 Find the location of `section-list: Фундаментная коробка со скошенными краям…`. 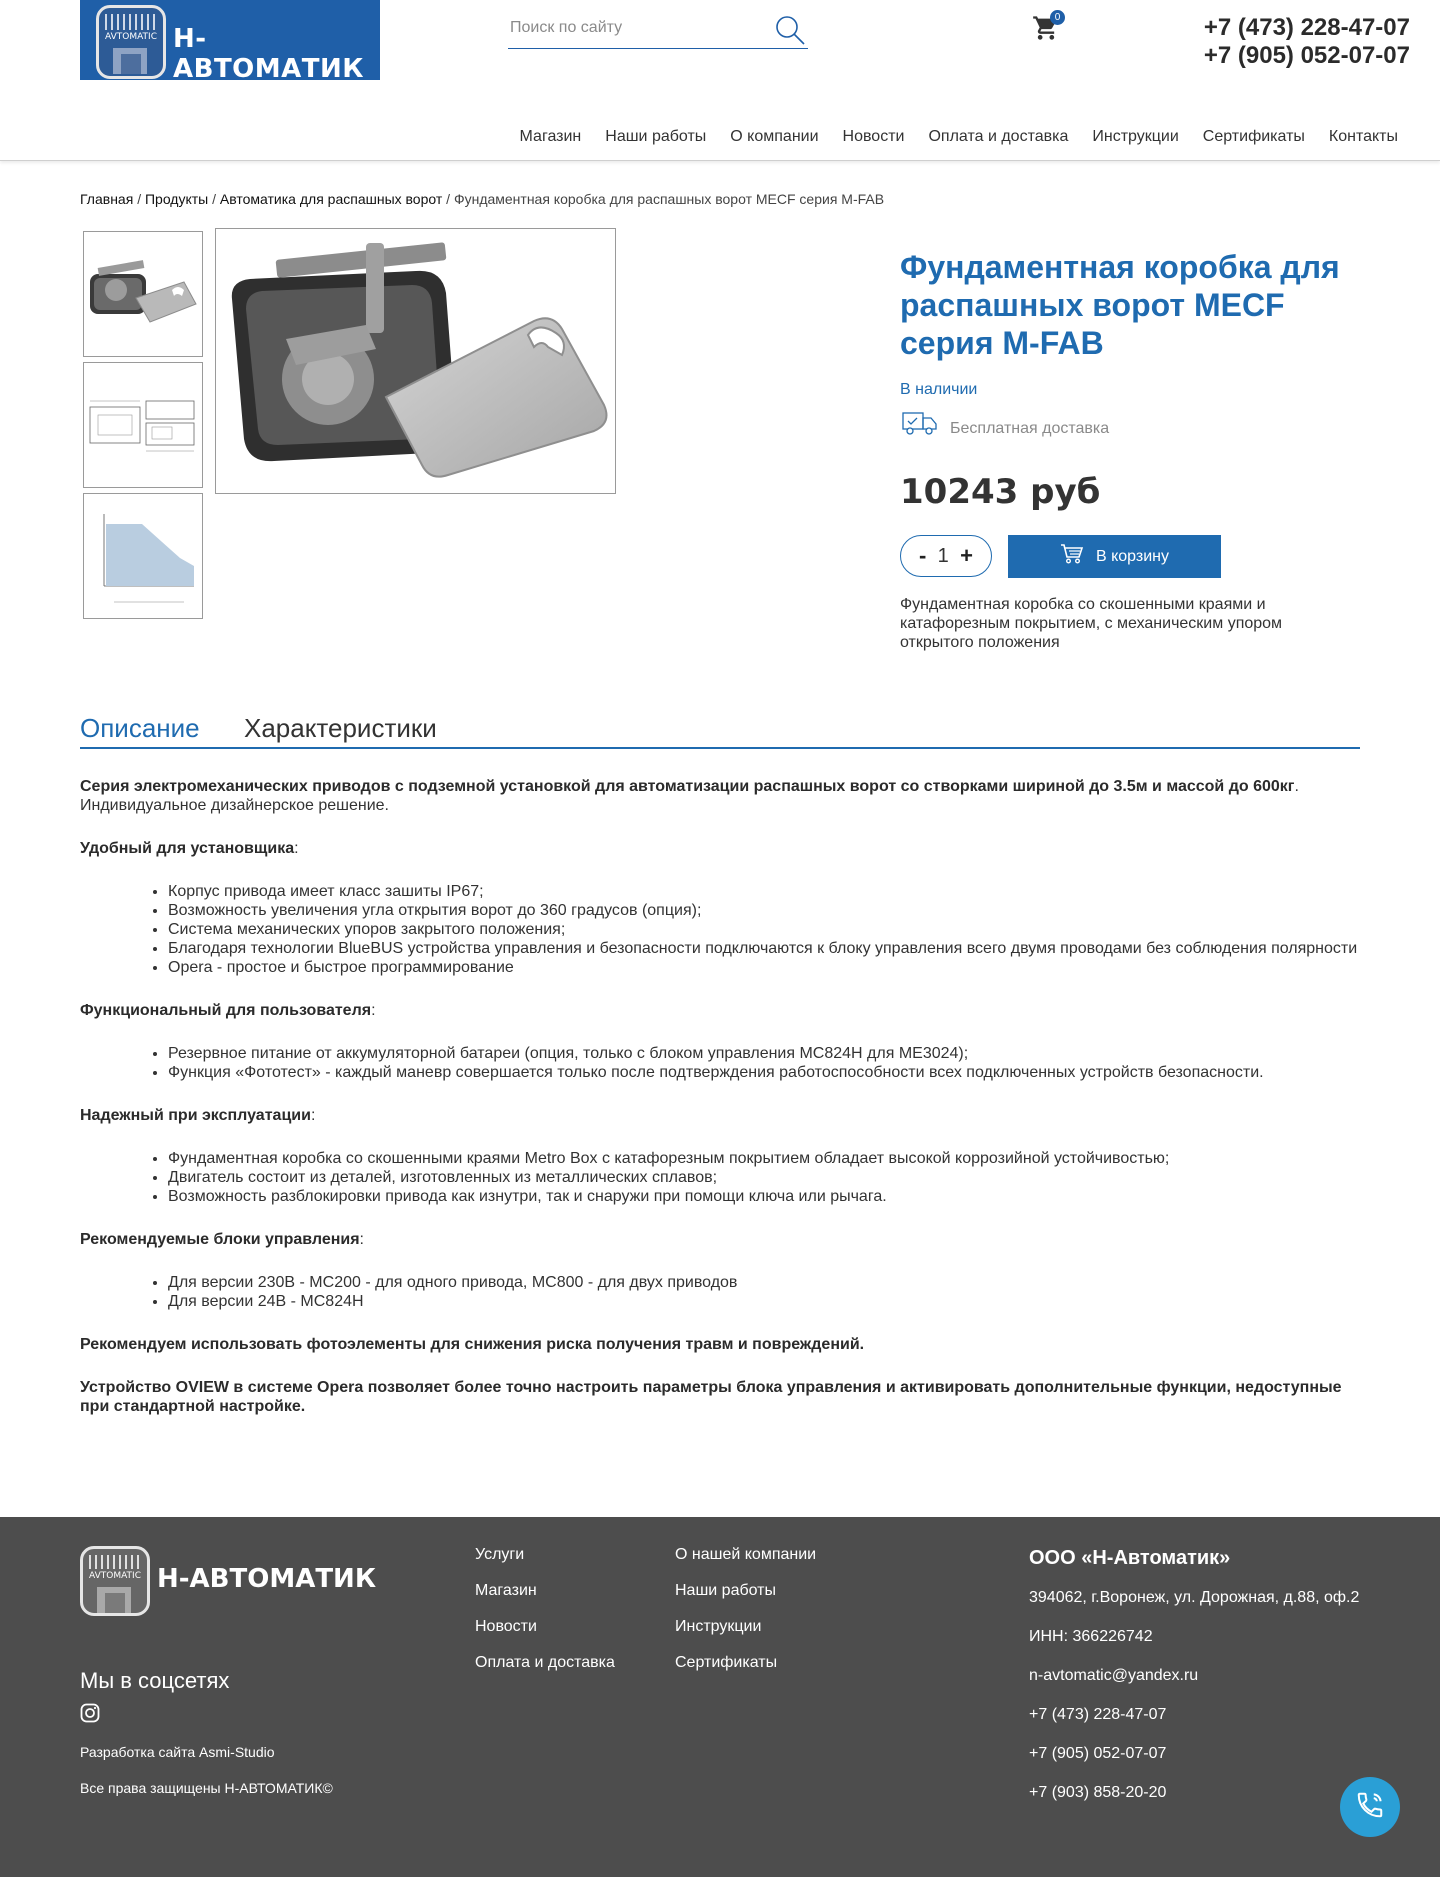

section-list: Фундаментная коробка со скошенными краям… is located at coordinates (725, 1177).